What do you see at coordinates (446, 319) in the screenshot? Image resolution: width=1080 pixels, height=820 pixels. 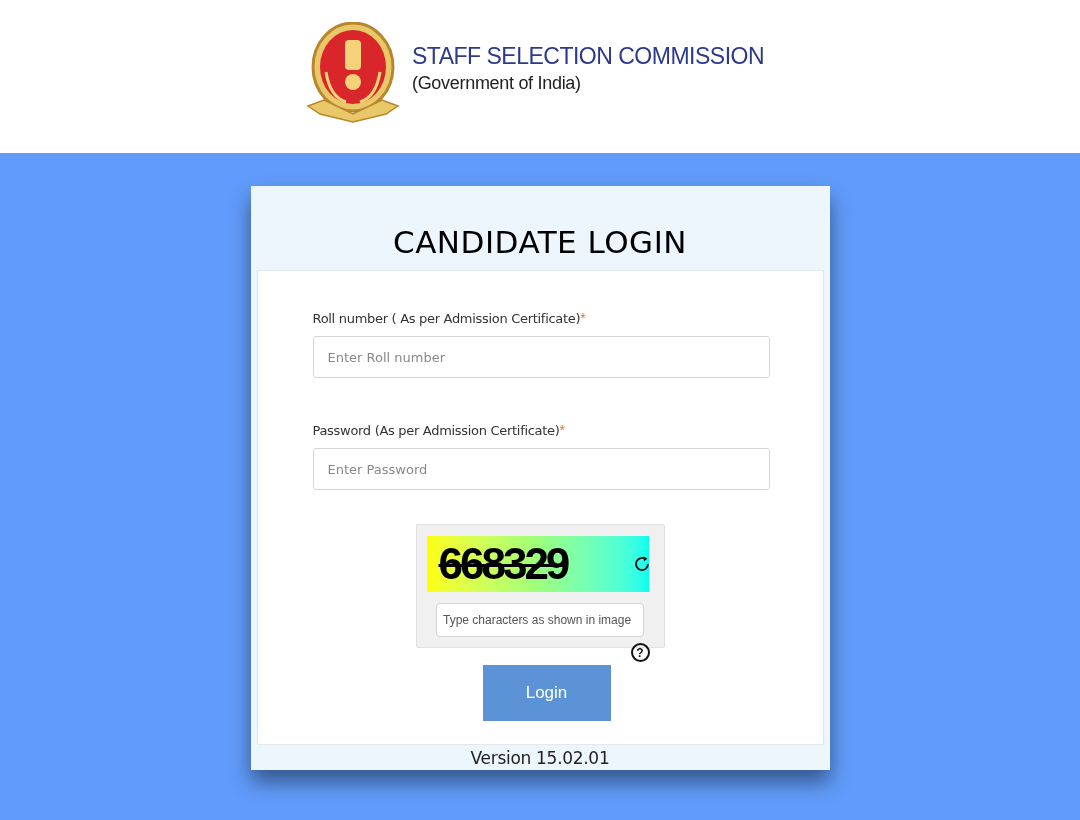 I see `field-label: Roll number ( As per Admission Certificate)` at bounding box center [446, 319].